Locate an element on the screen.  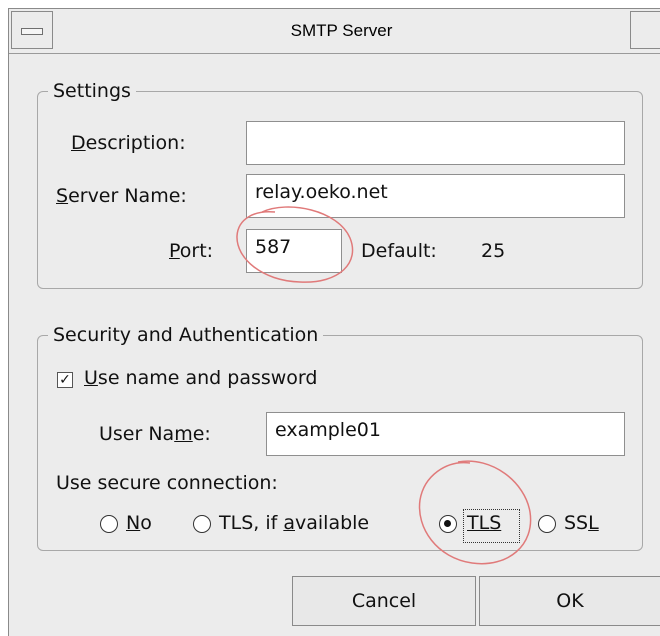
default-port-value: 25 is located at coordinates (493, 251).